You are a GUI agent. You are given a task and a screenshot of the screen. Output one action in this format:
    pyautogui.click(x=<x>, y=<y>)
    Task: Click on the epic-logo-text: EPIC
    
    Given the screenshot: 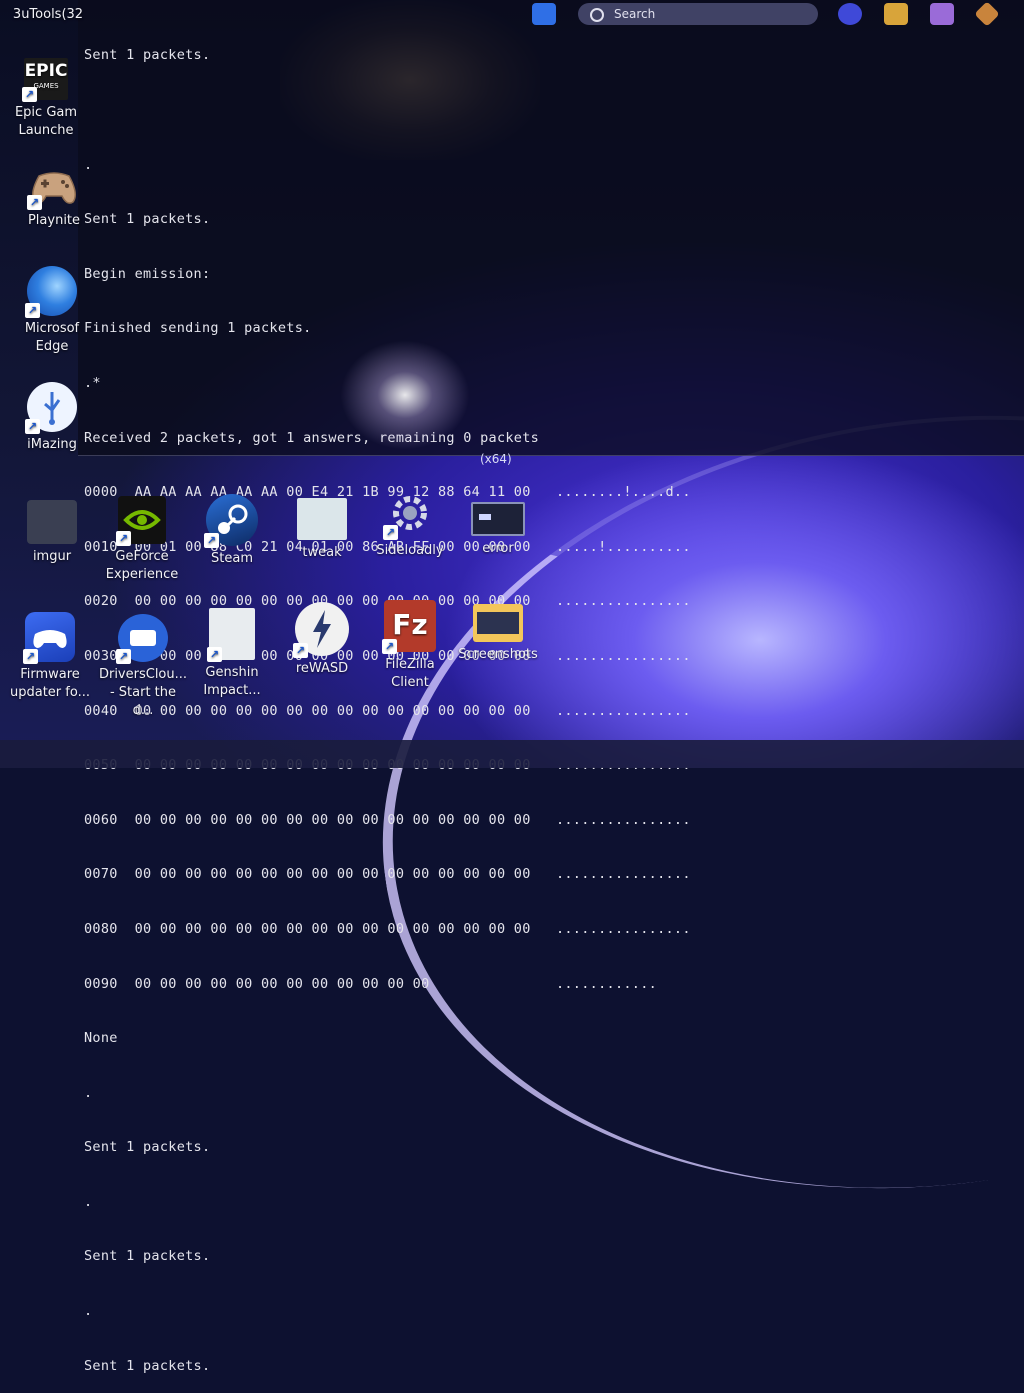 What is the action you would take?
    pyautogui.click(x=46, y=71)
    